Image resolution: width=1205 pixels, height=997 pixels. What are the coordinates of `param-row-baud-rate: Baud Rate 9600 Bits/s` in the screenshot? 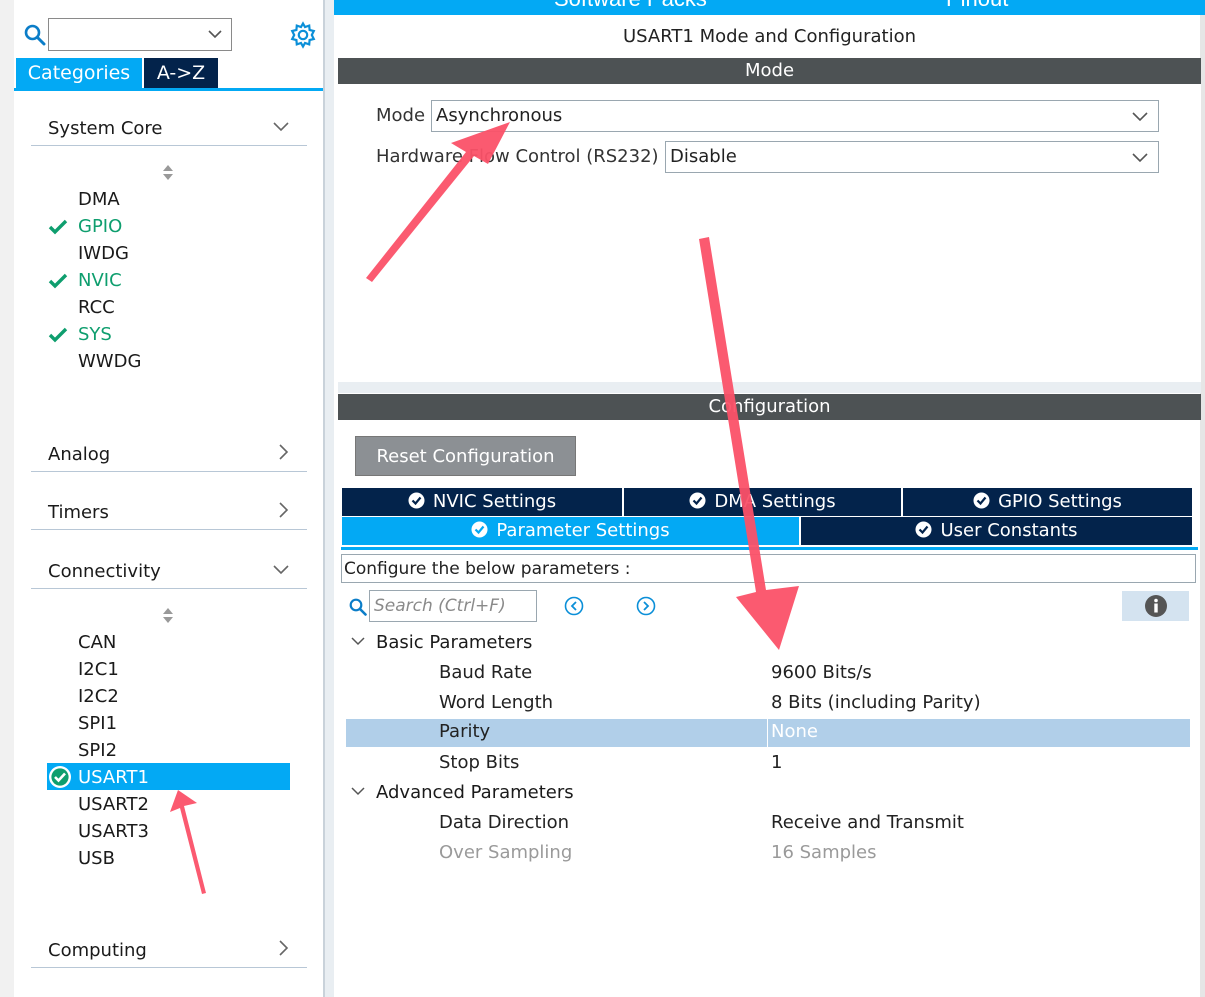 It's located at (768, 674).